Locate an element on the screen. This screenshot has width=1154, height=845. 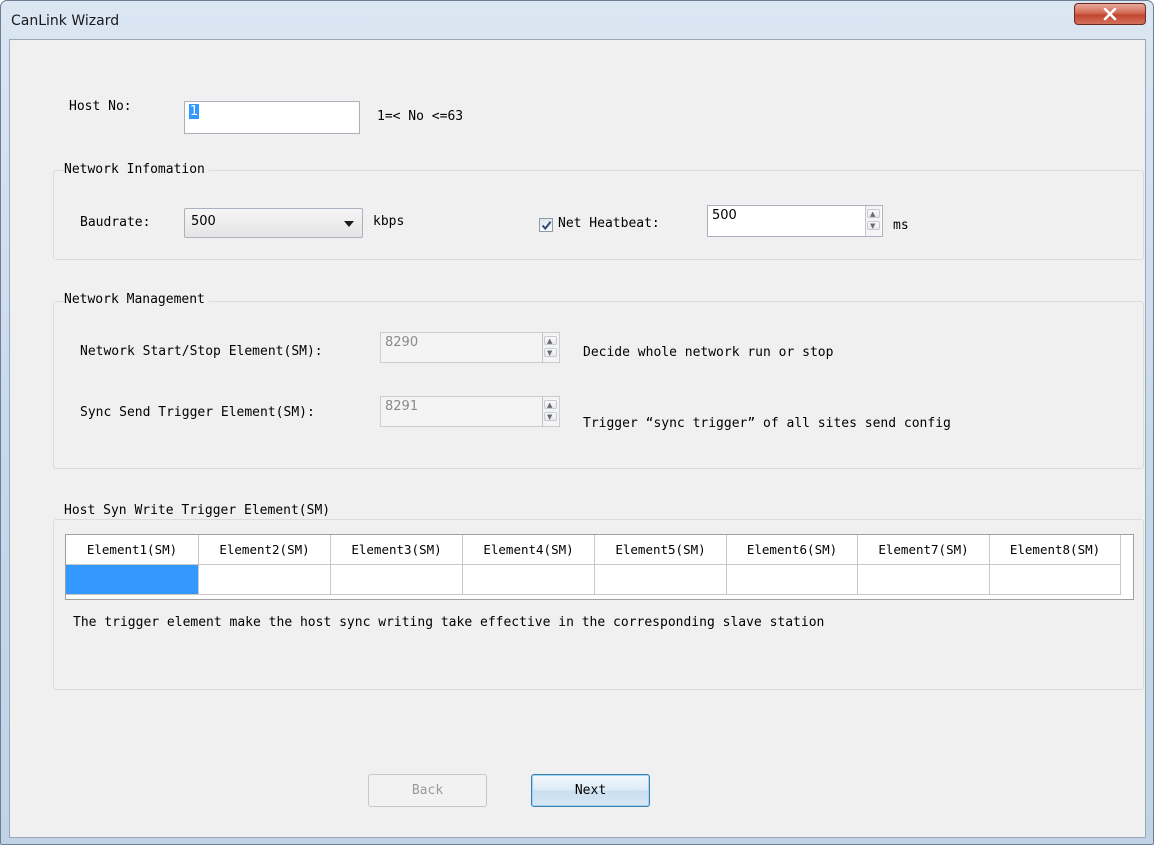
net-heartbeat-value: 500 is located at coordinates (724, 215).